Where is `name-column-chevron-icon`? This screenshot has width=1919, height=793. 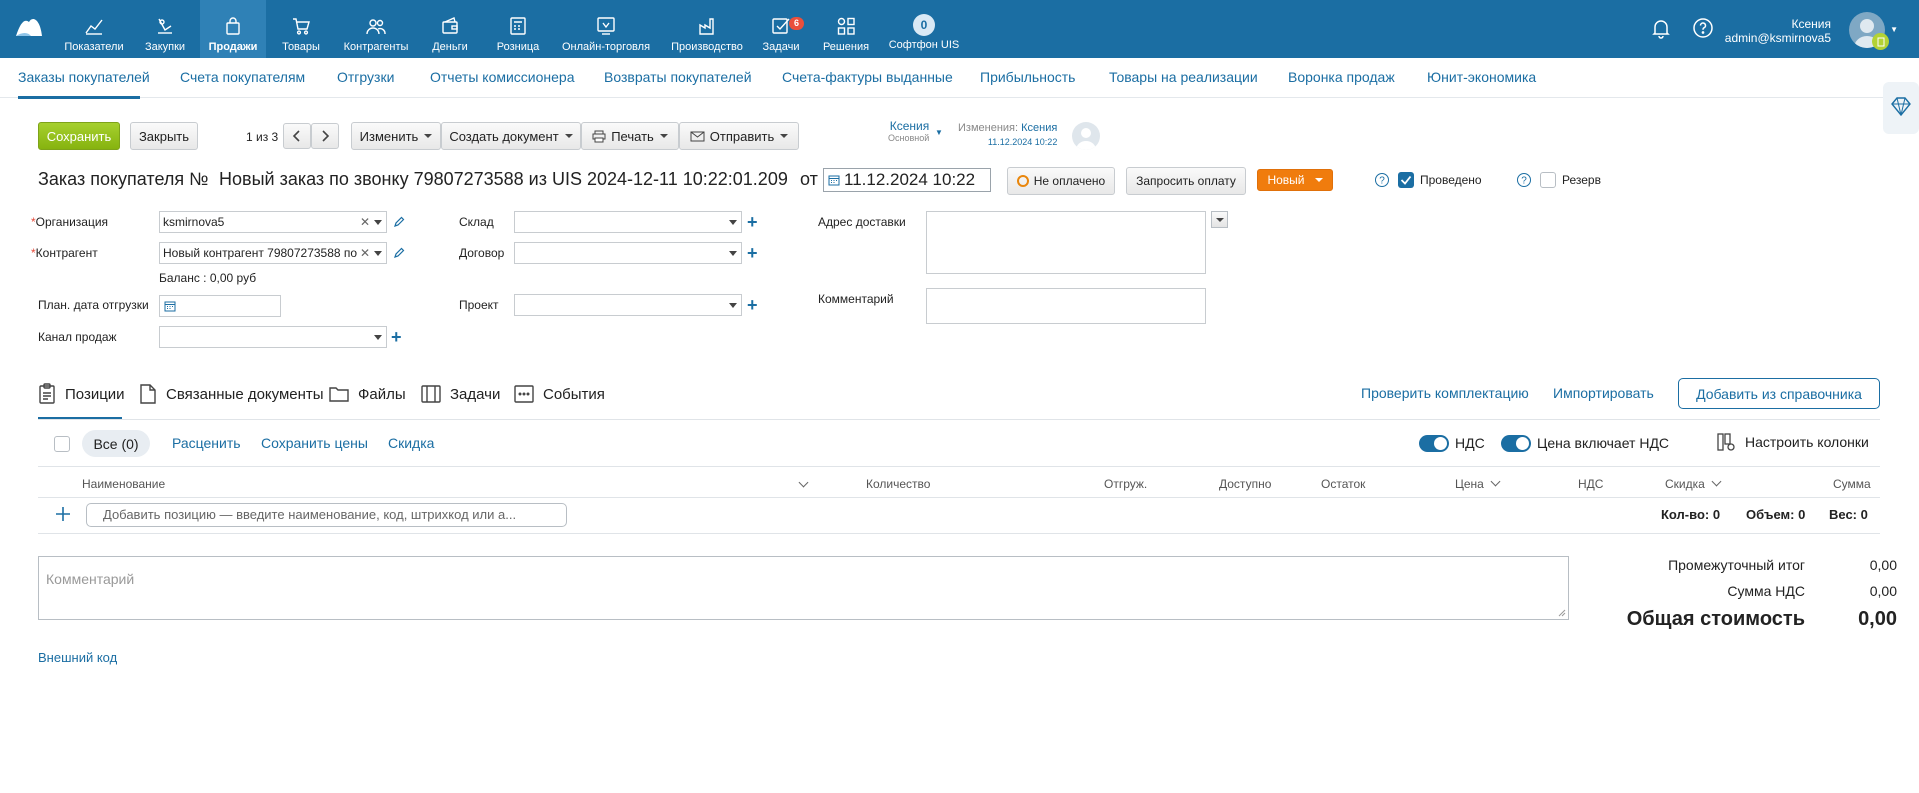 name-column-chevron-icon is located at coordinates (803, 482).